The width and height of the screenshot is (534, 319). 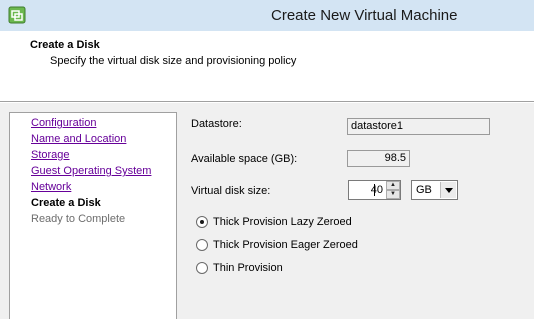 What do you see at coordinates (393, 185) in the screenshot?
I see `stepper-up-icon: ▲` at bounding box center [393, 185].